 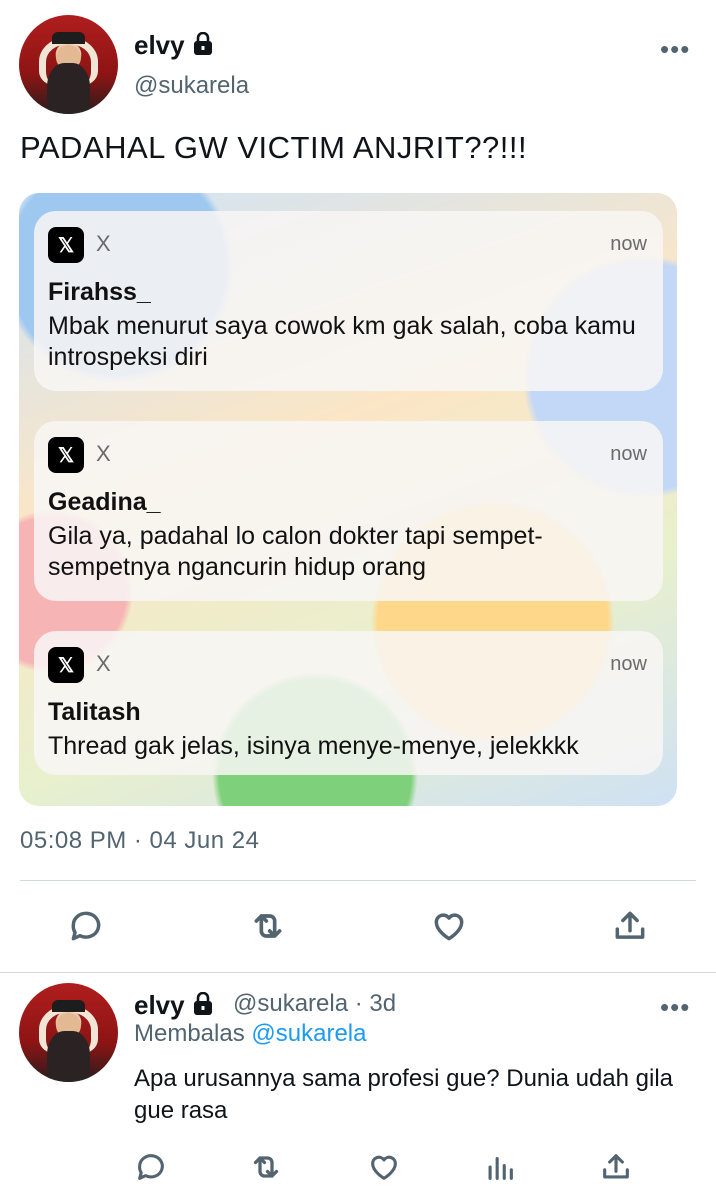 I want to click on replying-prefix: Membalas, so click(x=189, y=1033).